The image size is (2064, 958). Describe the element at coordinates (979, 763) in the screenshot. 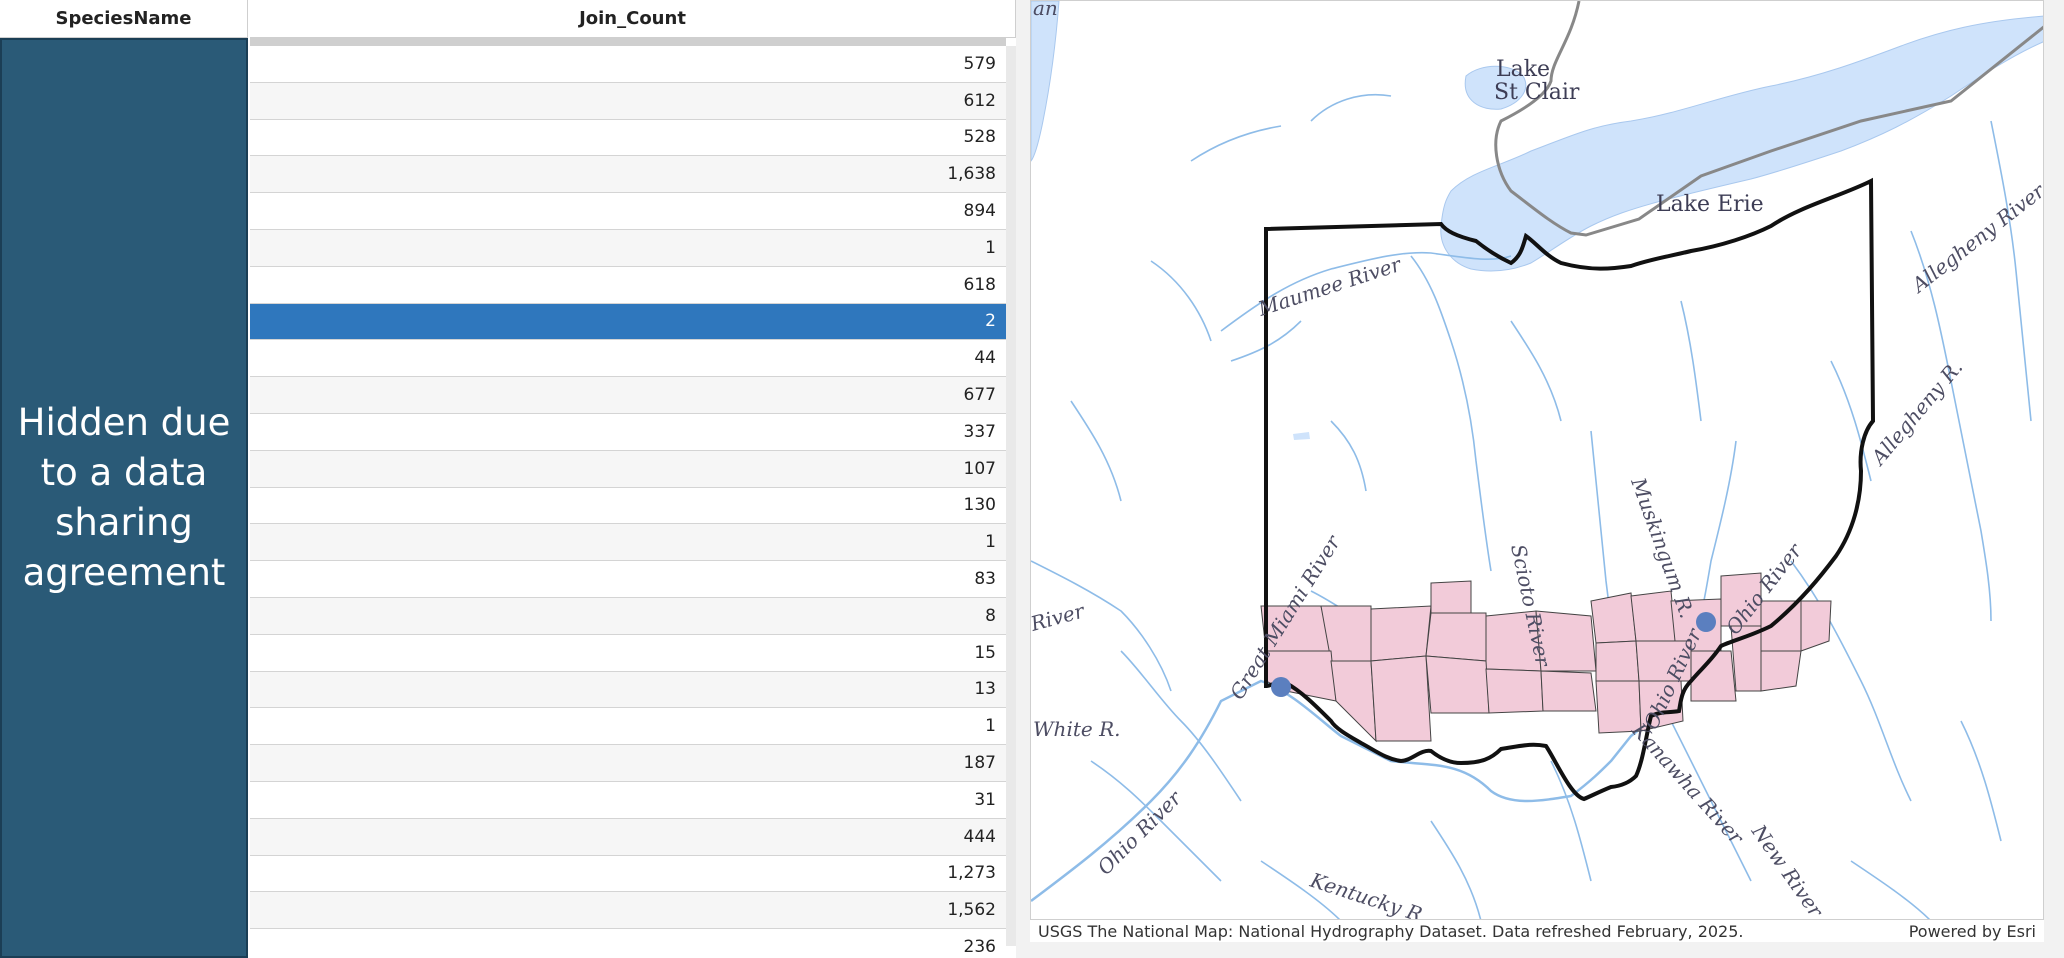

I see `join-count-cell: 187` at that location.